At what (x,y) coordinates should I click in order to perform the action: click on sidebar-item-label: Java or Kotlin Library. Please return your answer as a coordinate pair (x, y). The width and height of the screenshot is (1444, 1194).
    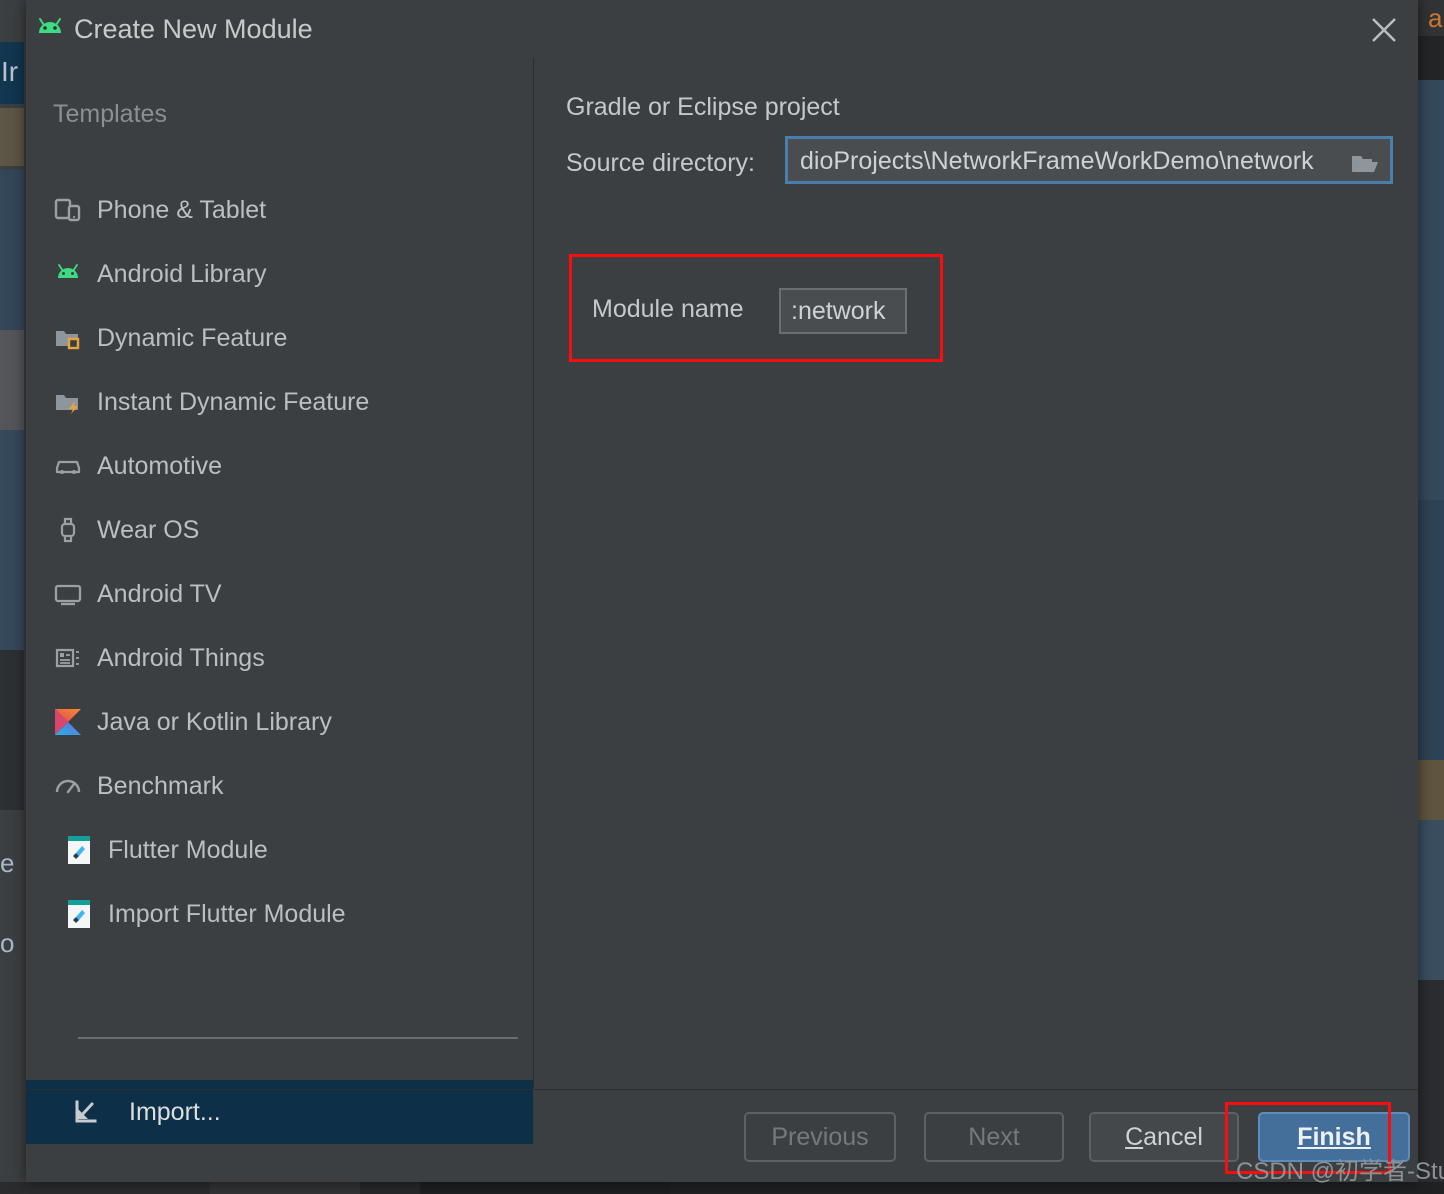
    Looking at the image, I should click on (214, 722).